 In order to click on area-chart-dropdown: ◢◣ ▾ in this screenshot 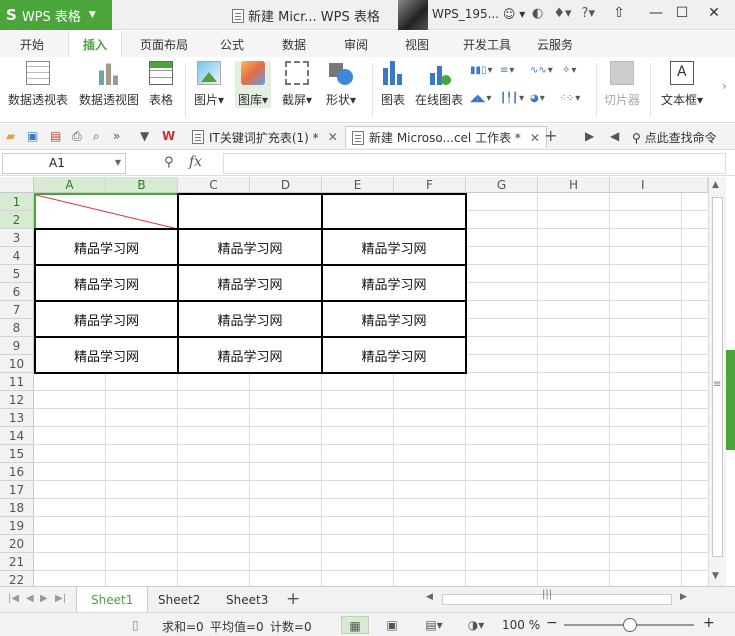, I will do `click(480, 98)`.